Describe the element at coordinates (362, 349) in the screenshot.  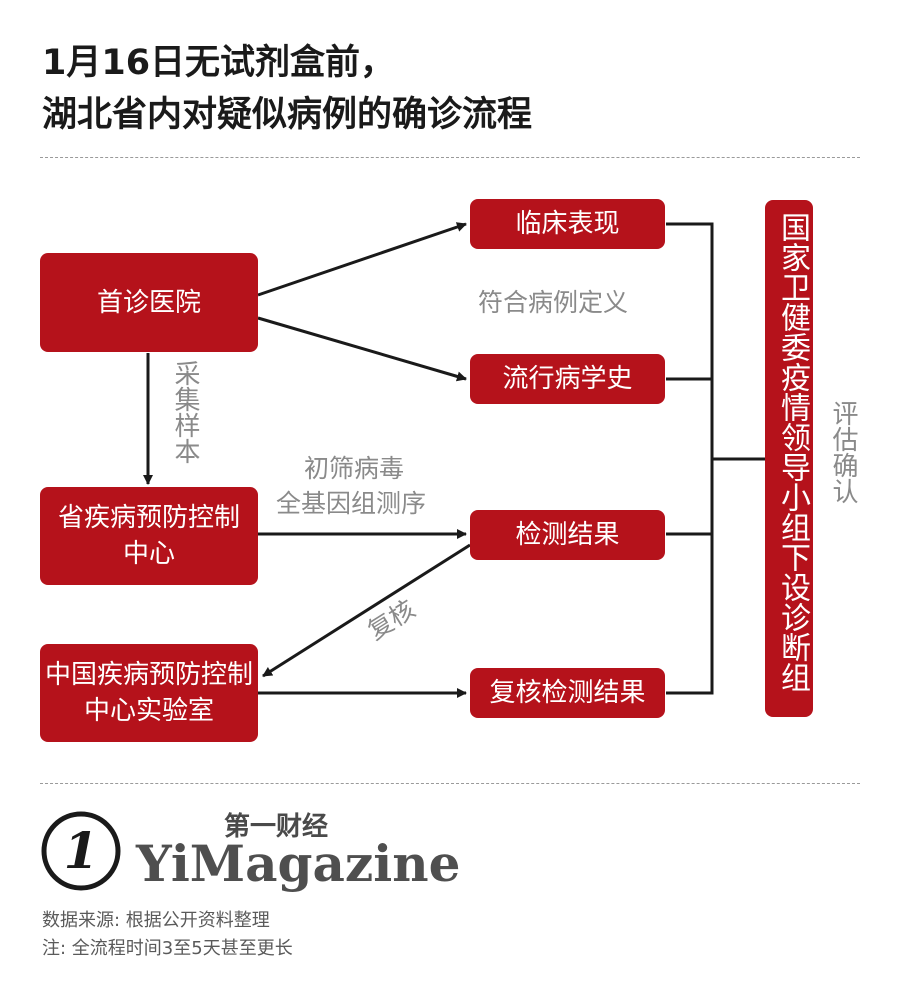
I see `arrow-hospital-to-epi` at that location.